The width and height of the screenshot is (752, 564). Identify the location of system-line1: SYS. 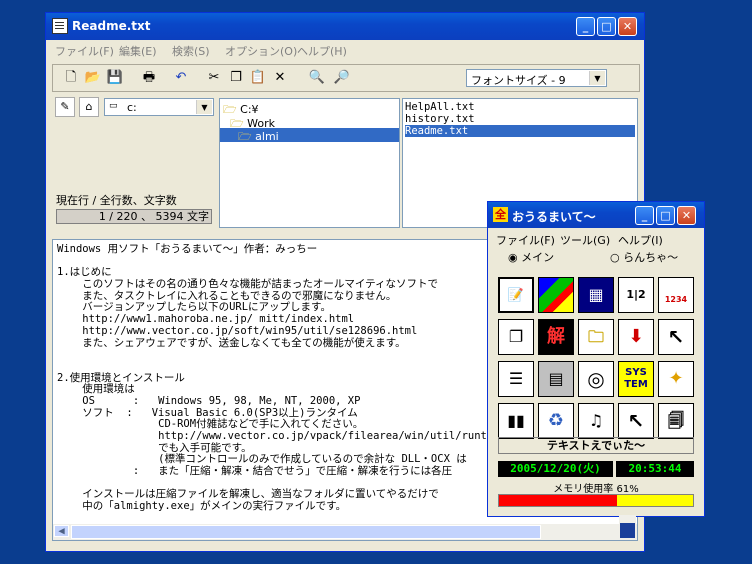
(636, 372).